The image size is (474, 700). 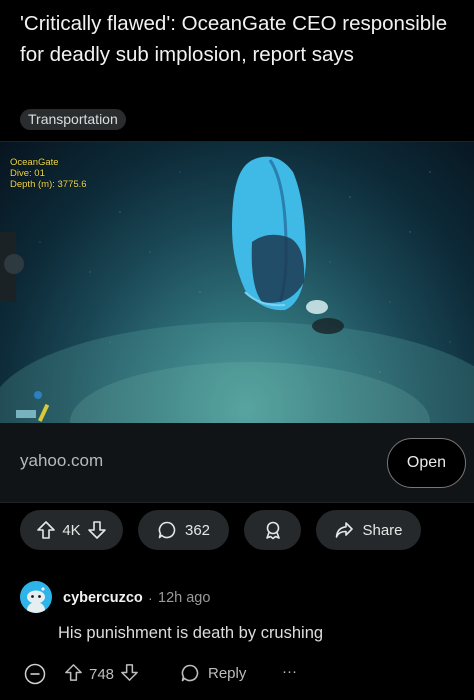 I want to click on reply-label: Reply, so click(x=227, y=673).